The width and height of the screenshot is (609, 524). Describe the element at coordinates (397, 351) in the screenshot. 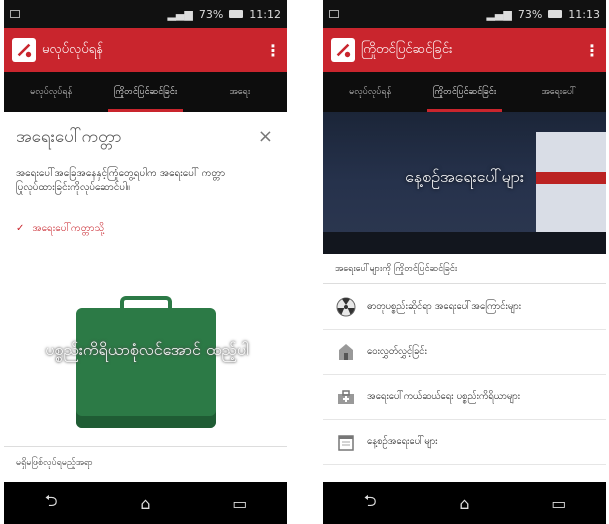

I see `list-item-label: ဝေးလွှတ်လွှင့်ခြင်း` at that location.